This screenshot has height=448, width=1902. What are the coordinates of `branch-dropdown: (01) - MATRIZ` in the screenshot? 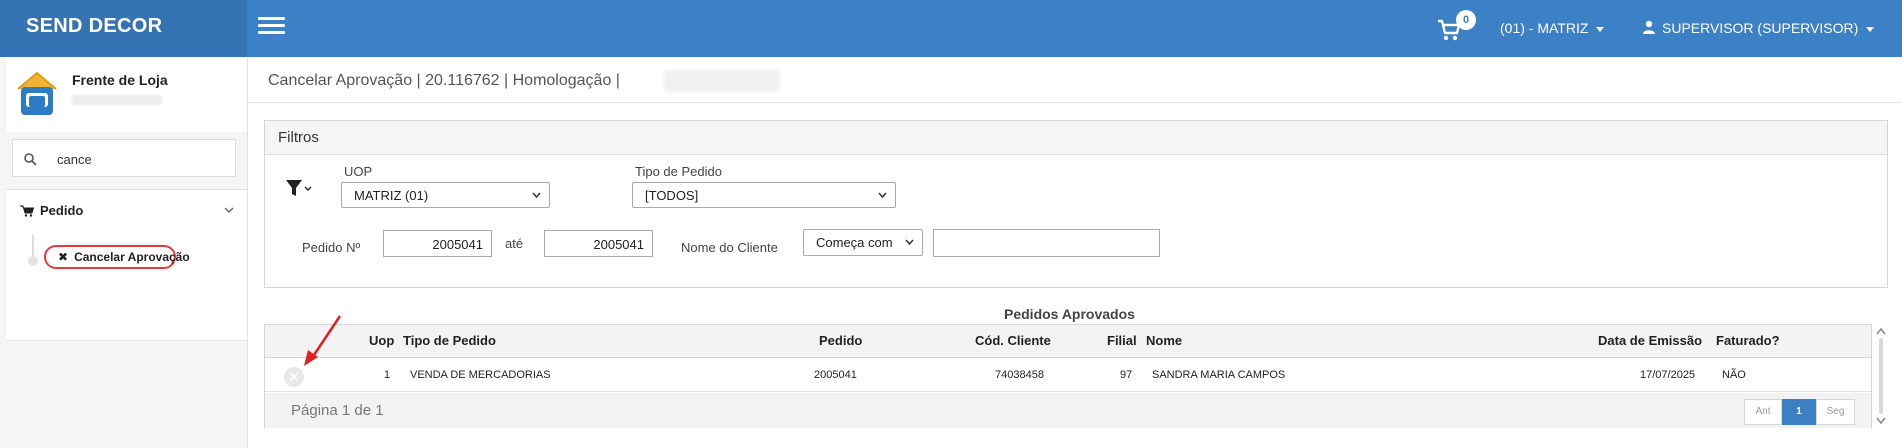 It's located at (1552, 28).